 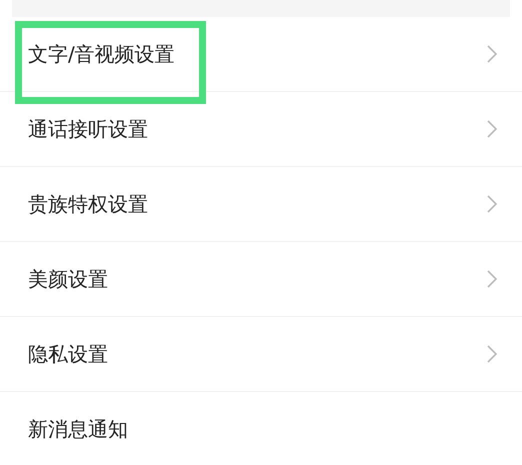 What do you see at coordinates (88, 204) in the screenshot?
I see `settings-item: 贵族特权设置` at bounding box center [88, 204].